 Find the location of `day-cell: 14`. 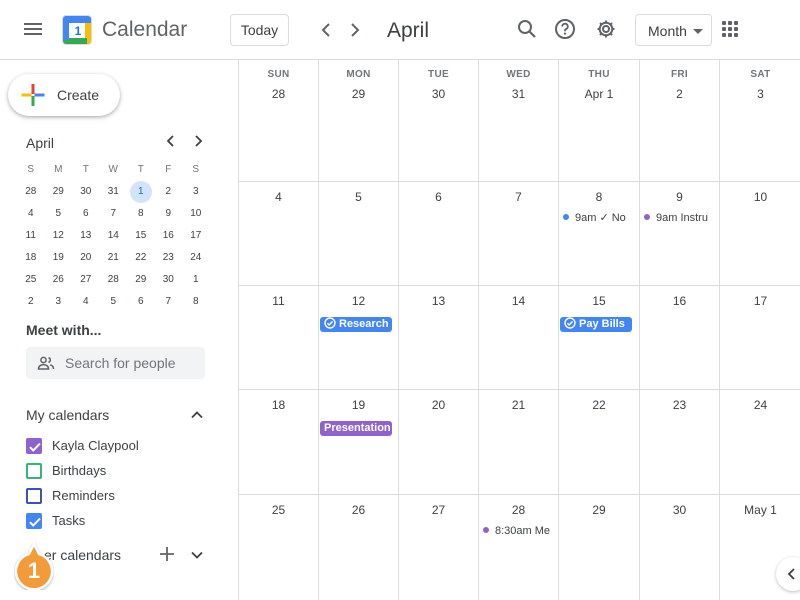

day-cell: 14 is located at coordinates (519, 338).